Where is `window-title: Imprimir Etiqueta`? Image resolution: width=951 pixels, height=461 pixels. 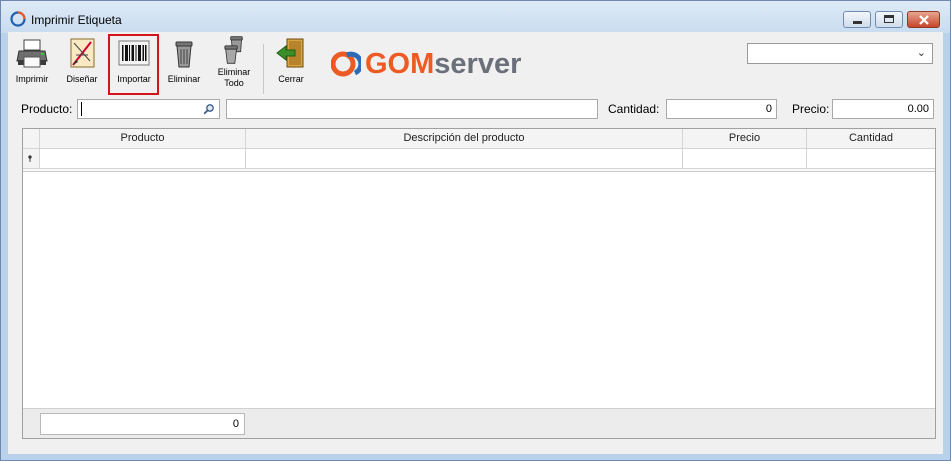 window-title: Imprimir Etiqueta is located at coordinates (76, 20).